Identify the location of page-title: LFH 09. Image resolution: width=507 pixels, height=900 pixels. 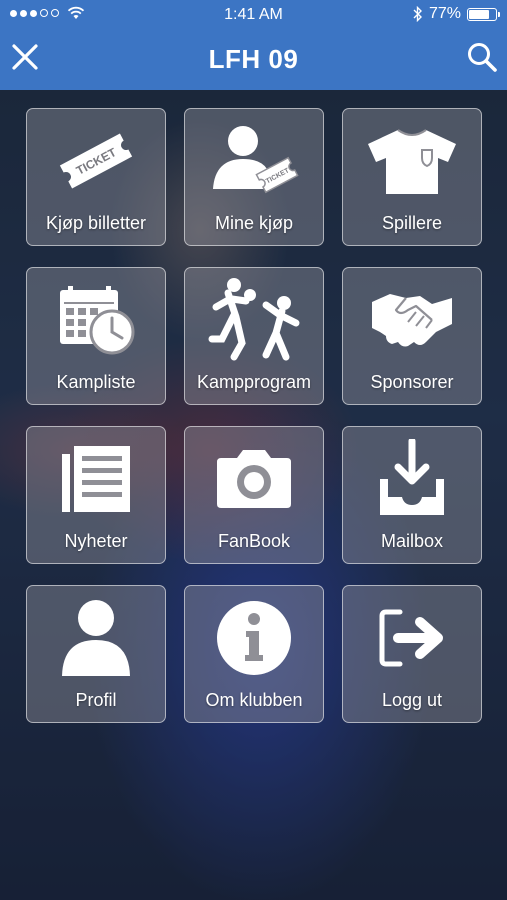
(253, 59).